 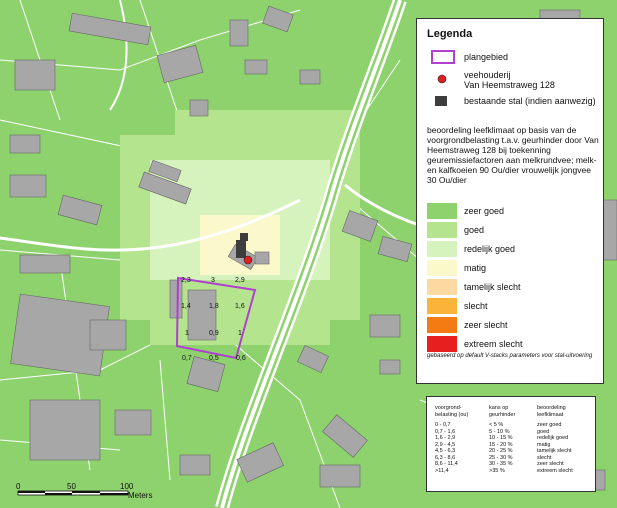 I want to click on table-cell: >35 %, so click(x=497, y=470).